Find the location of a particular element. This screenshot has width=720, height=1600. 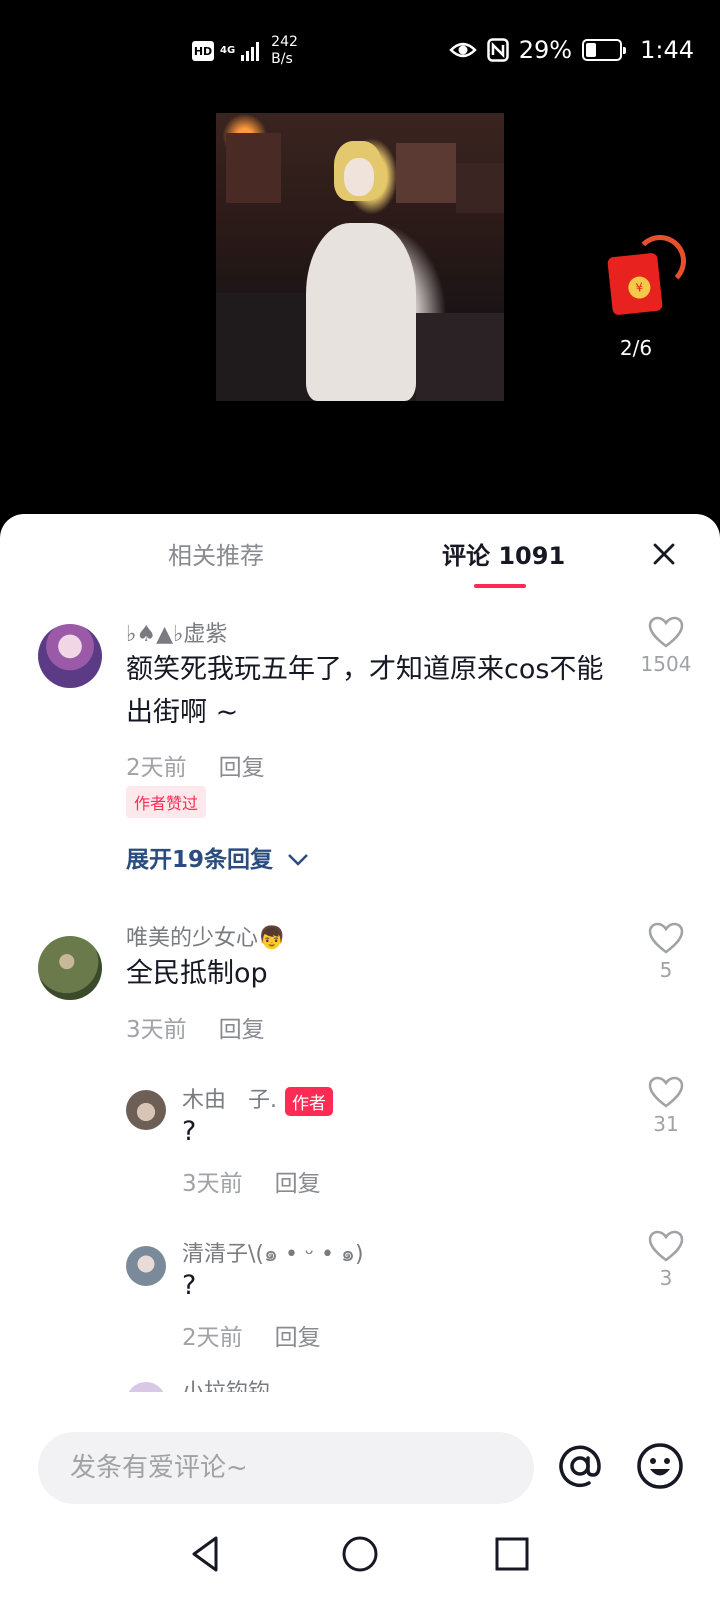

home-icon is located at coordinates (360, 1554).